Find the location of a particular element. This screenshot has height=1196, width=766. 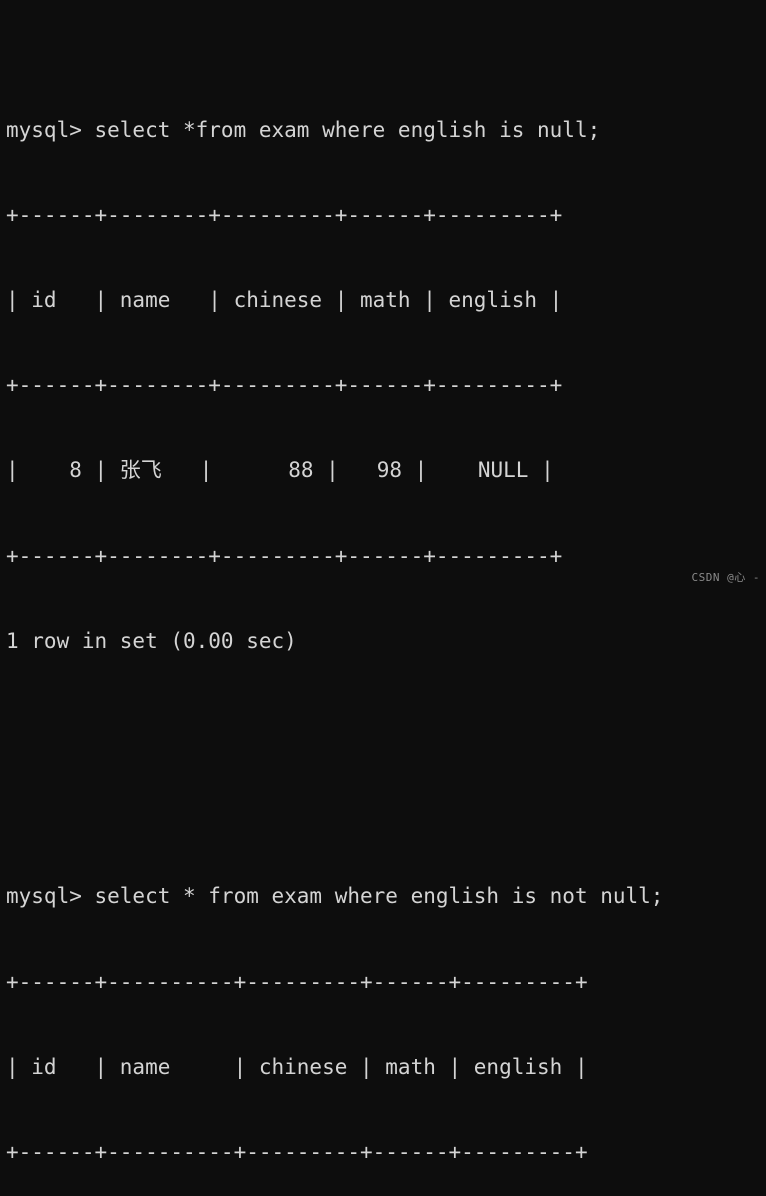

table-header-row-2: | id | name | chinese | math | english | is located at coordinates (297, 1066).